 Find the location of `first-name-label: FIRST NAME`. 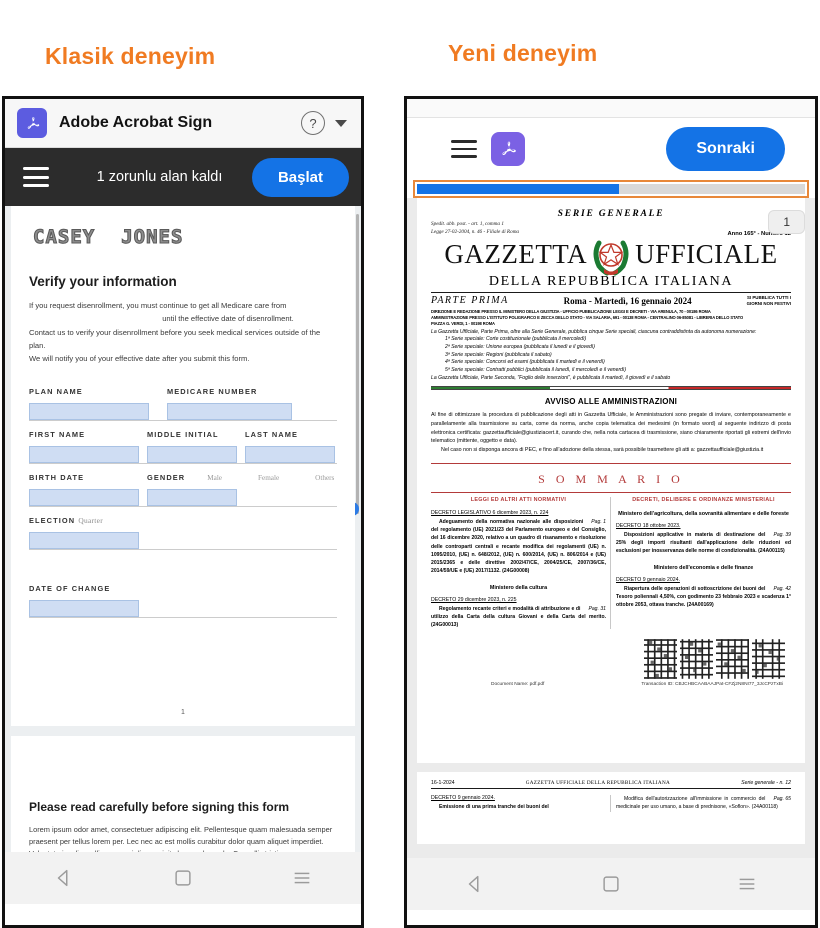

first-name-label: FIRST NAME is located at coordinates (57, 435).